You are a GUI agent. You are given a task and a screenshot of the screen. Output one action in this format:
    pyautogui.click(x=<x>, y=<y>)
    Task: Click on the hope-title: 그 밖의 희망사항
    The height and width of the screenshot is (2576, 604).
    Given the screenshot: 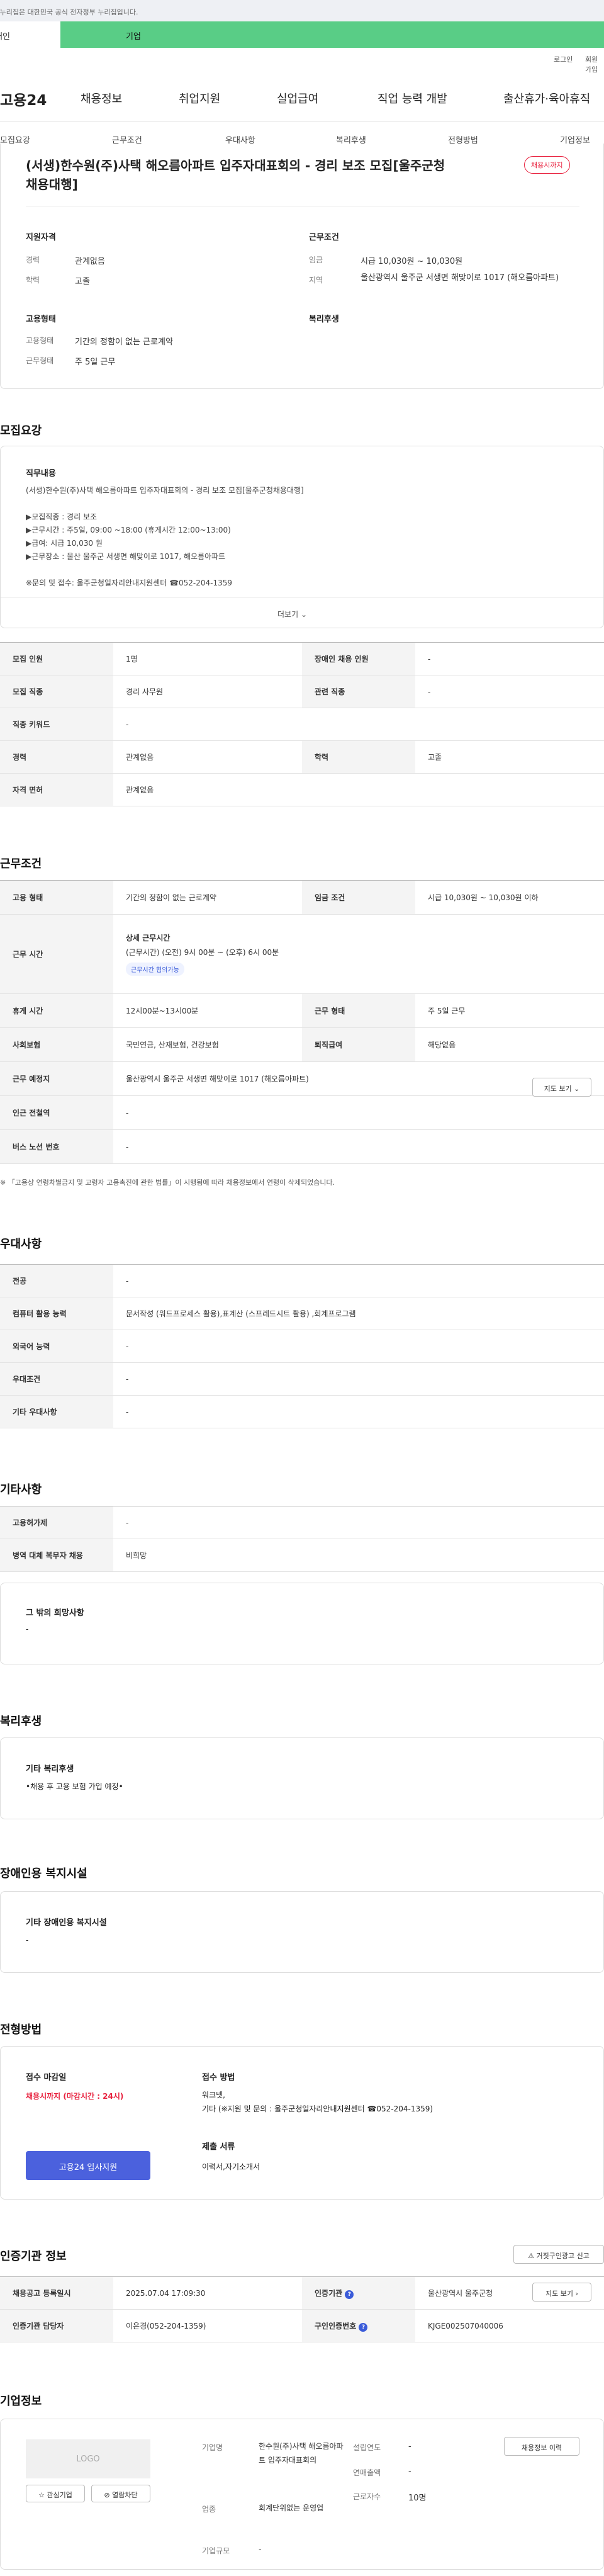 What is the action you would take?
    pyautogui.click(x=55, y=1613)
    